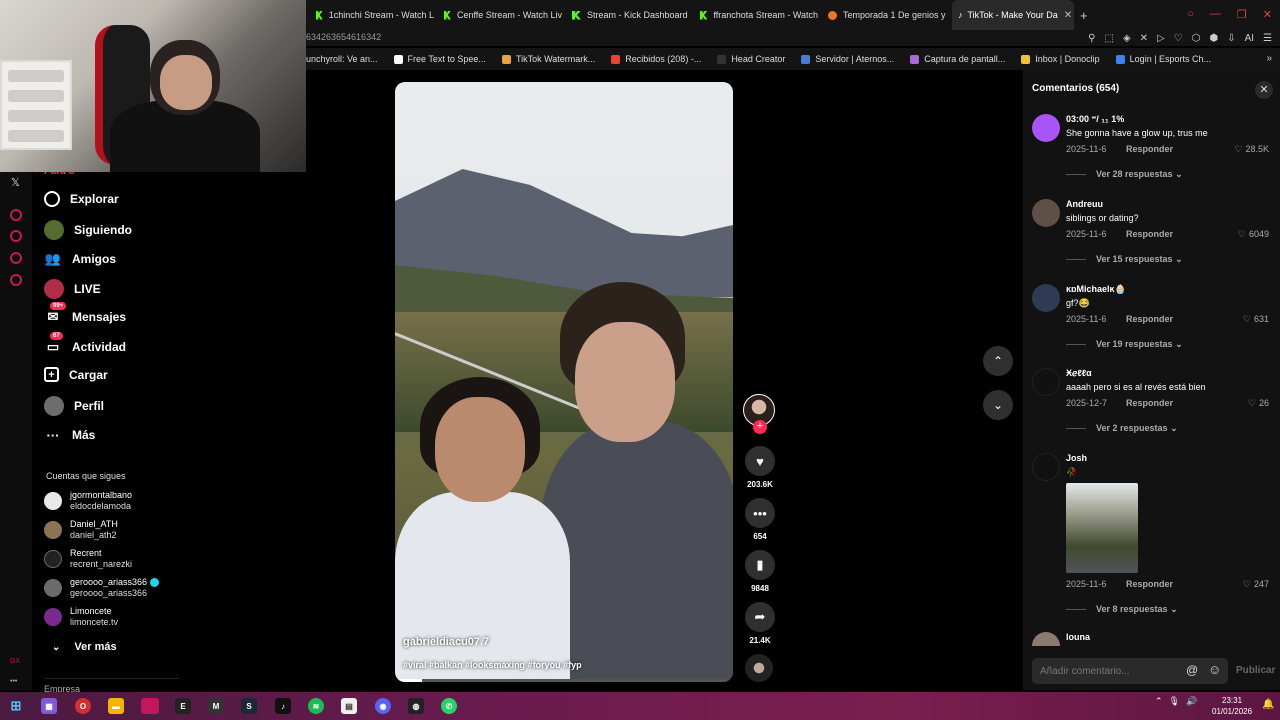  Describe the element at coordinates (1102, 528) in the screenshot. I see `comment-image` at that location.